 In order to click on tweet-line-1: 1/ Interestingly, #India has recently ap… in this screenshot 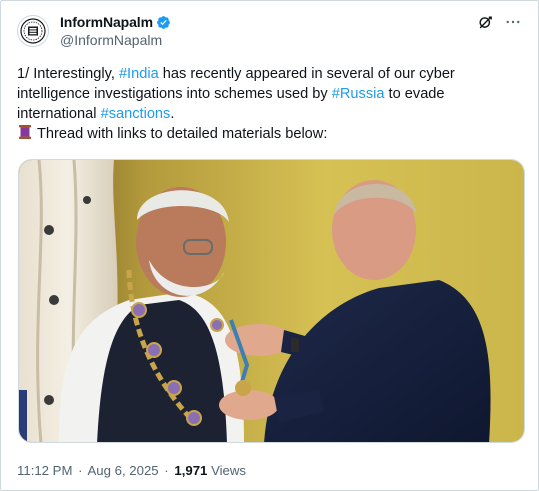, I will do `click(267, 74)`.